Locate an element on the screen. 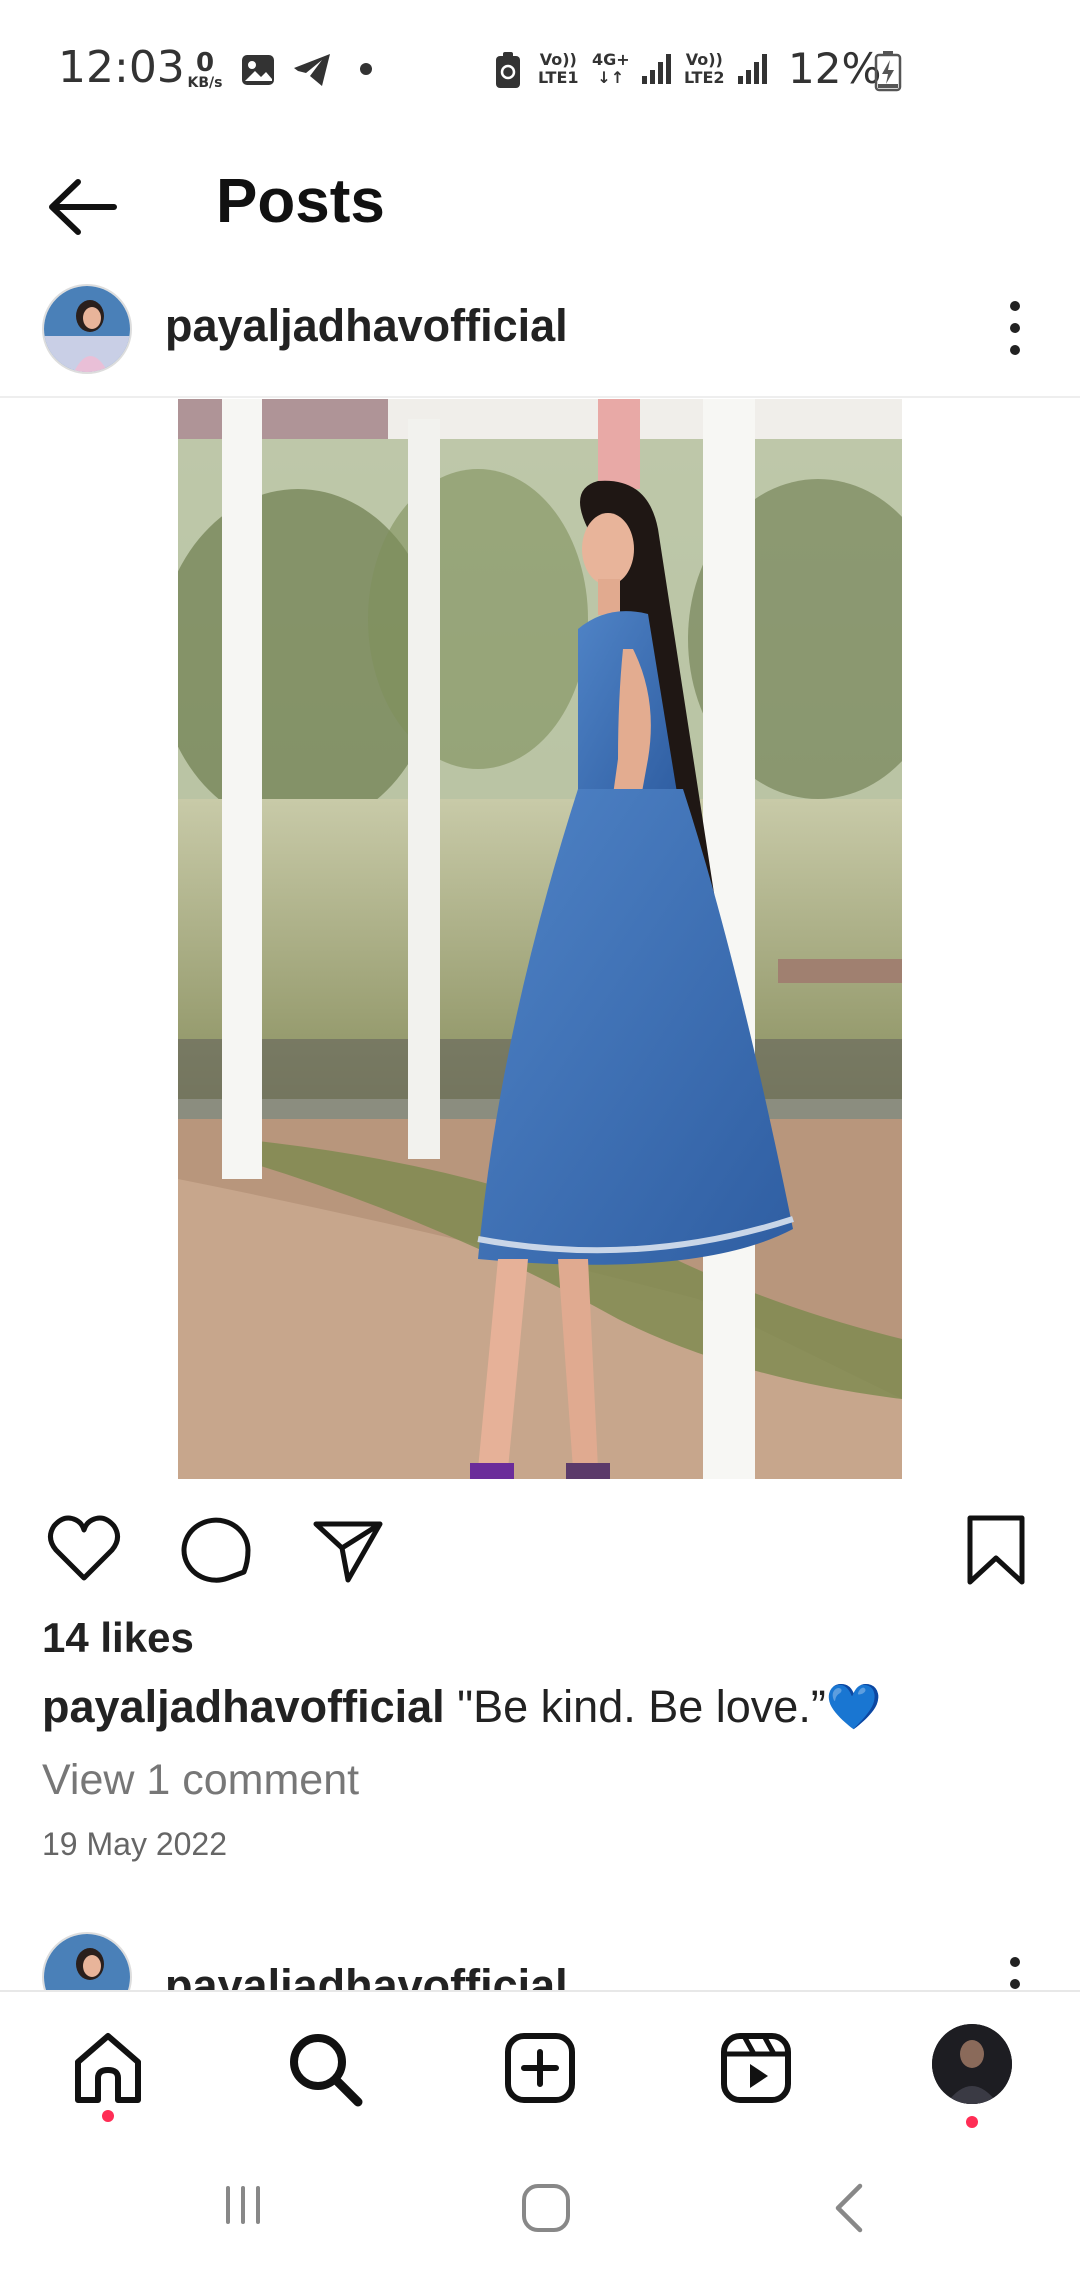 The image size is (1080, 2280). view-comments-link: View 1 comment is located at coordinates (200, 1780).